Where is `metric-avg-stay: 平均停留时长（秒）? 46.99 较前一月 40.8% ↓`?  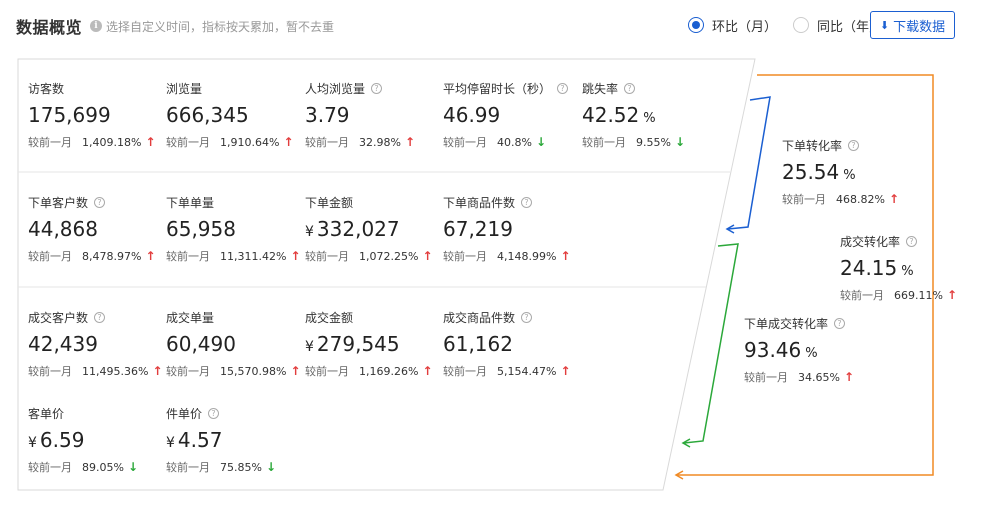
metric-avg-stay: 平均停留时长（秒）? 46.99 较前一月 40.8% ↓ is located at coordinates (510, 115).